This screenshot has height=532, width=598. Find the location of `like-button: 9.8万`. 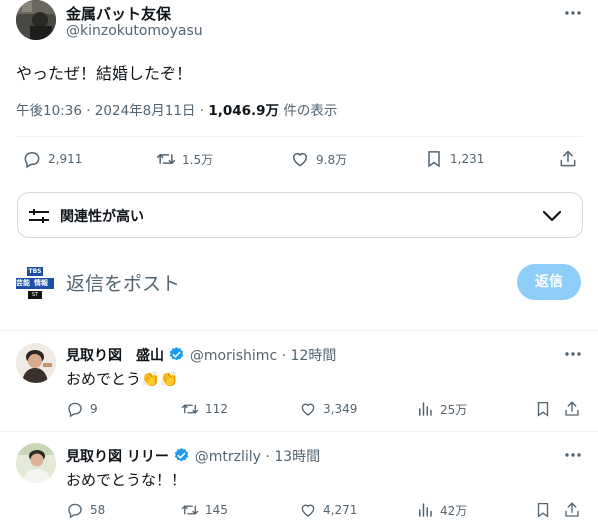

like-button: 9.8万 is located at coordinates (318, 159).